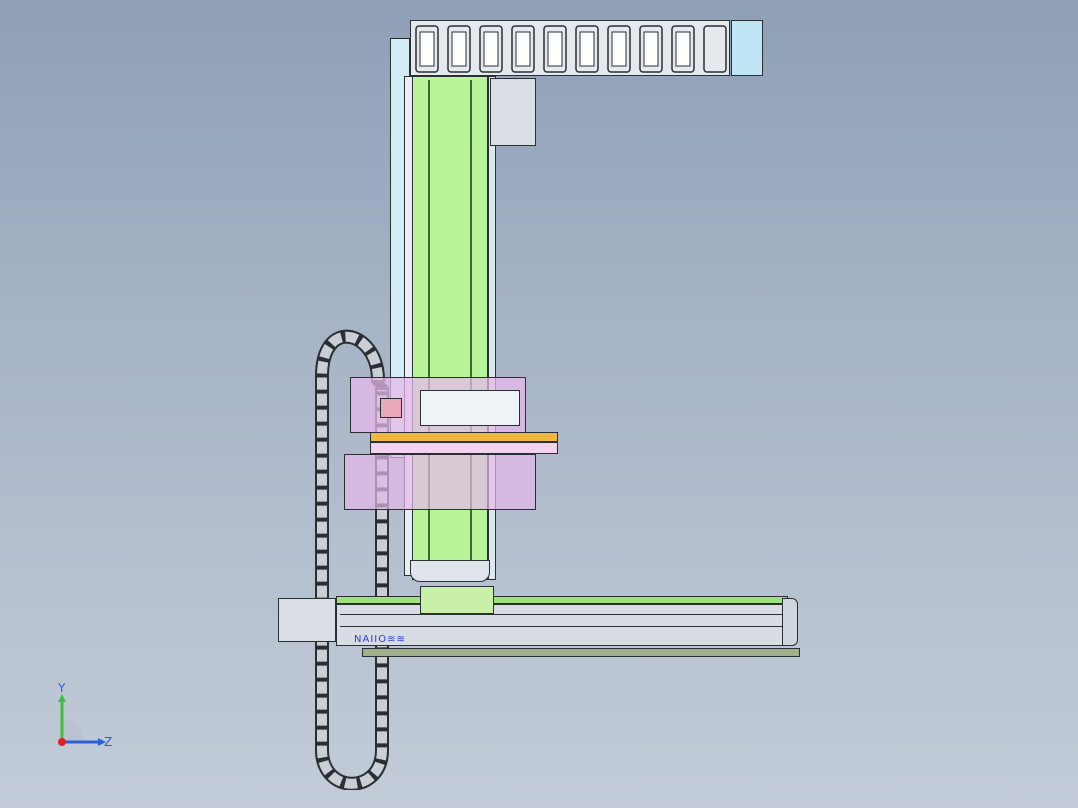 This screenshot has height=808, width=1078. What do you see at coordinates (513, 112) in the screenshot?
I see `column-motor` at bounding box center [513, 112].